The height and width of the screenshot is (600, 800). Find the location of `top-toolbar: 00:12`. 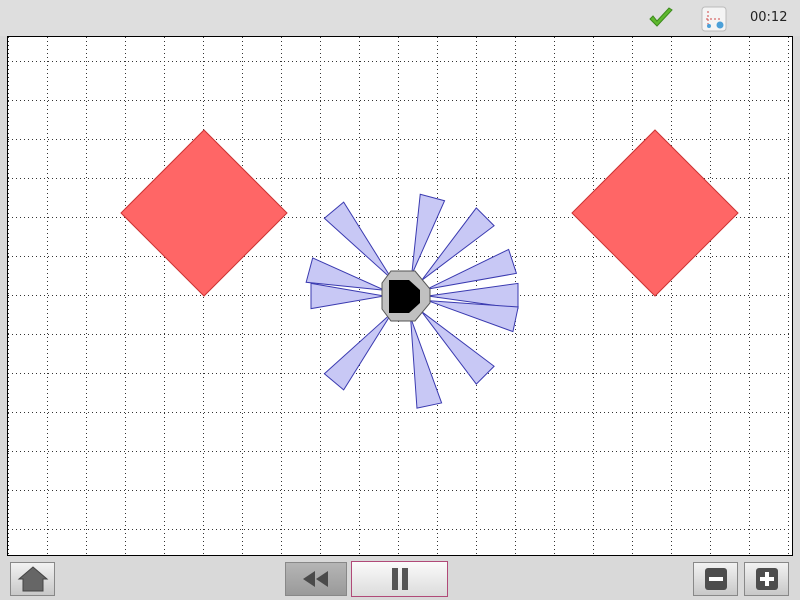

top-toolbar: 00:12 is located at coordinates (400, 18).